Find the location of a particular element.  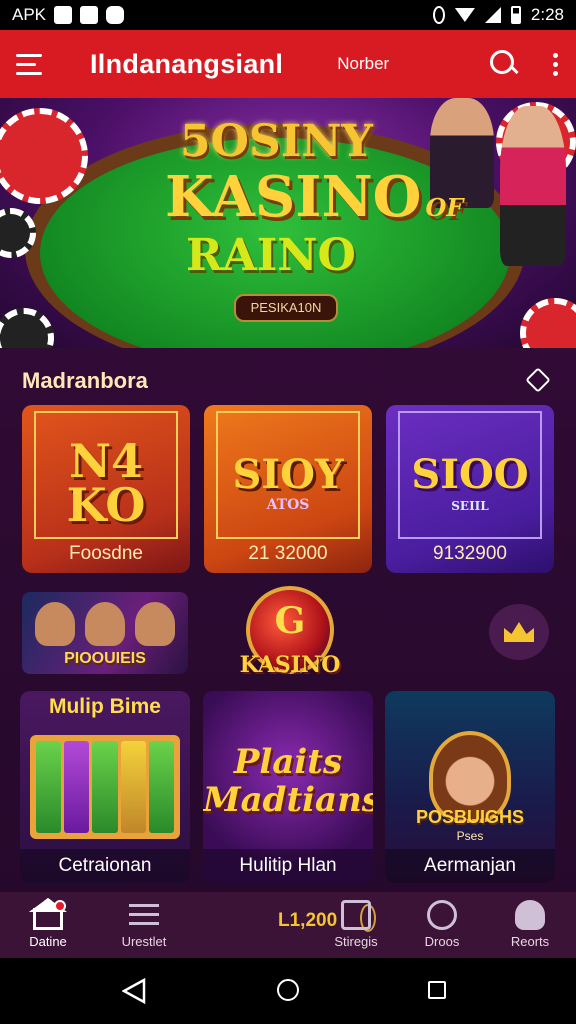

crown-button is located at coordinates (519, 632).